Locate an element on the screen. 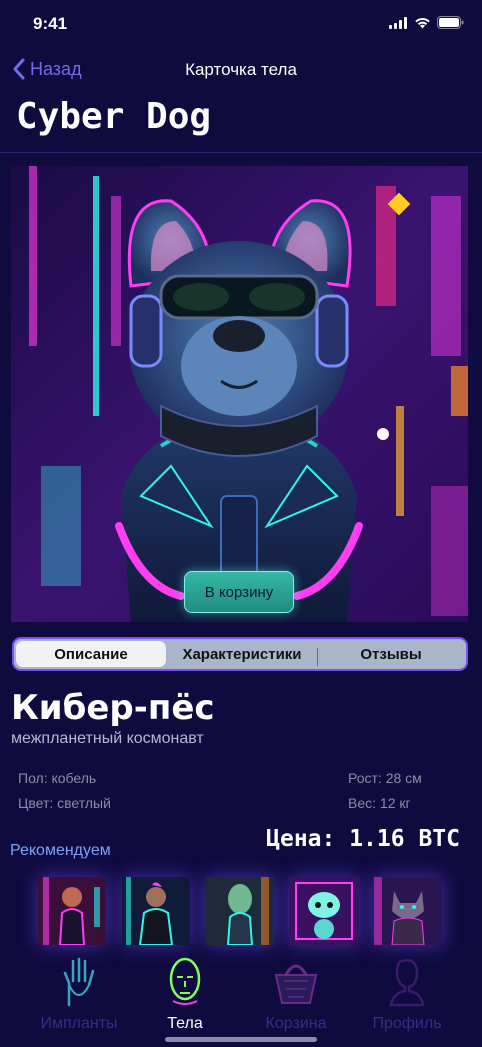  home-indicator is located at coordinates (241, 1039).